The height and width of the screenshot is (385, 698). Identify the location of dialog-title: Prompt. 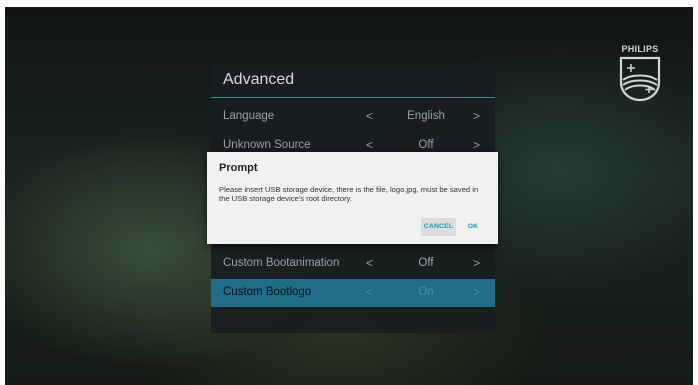
(238, 168).